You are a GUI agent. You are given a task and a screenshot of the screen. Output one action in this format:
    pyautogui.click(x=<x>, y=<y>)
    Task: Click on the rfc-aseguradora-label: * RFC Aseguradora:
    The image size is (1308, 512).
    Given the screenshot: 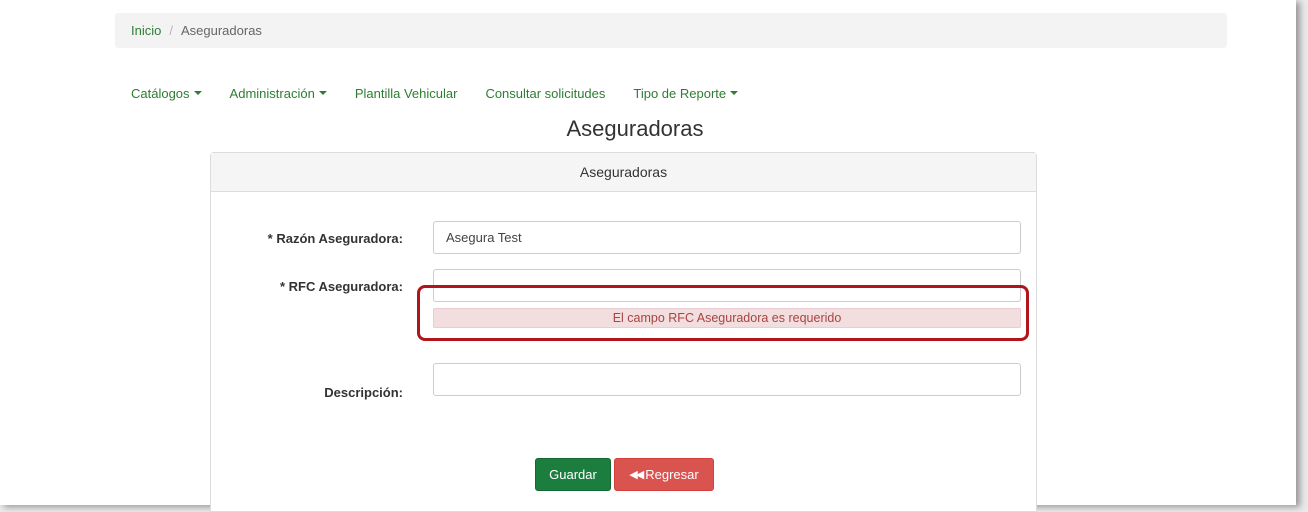 What is the action you would take?
    pyautogui.click(x=341, y=286)
    